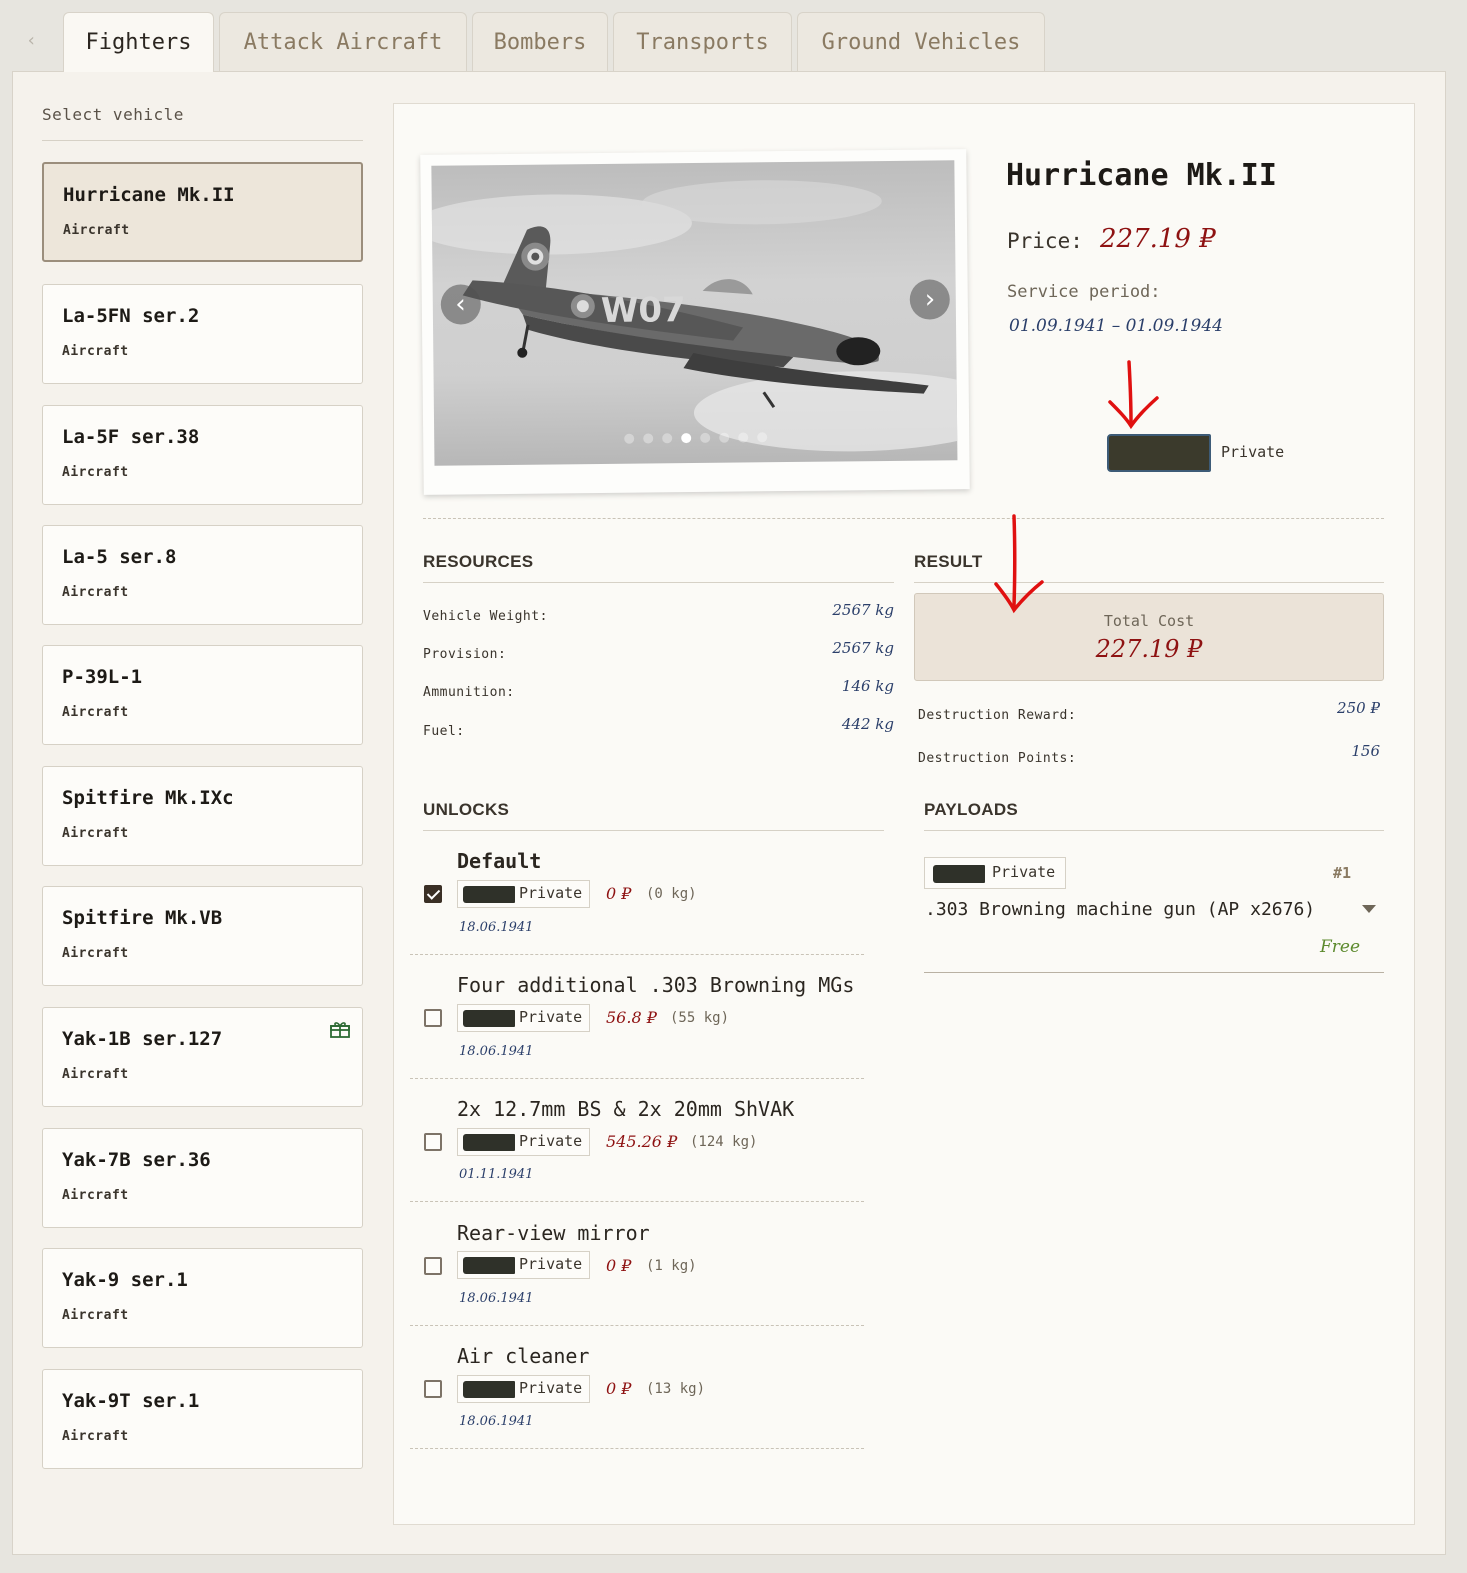 This screenshot has height=1573, width=1467. Describe the element at coordinates (631, 1017) in the screenshot. I see `unlock-price: 56.8 ₽` at that location.